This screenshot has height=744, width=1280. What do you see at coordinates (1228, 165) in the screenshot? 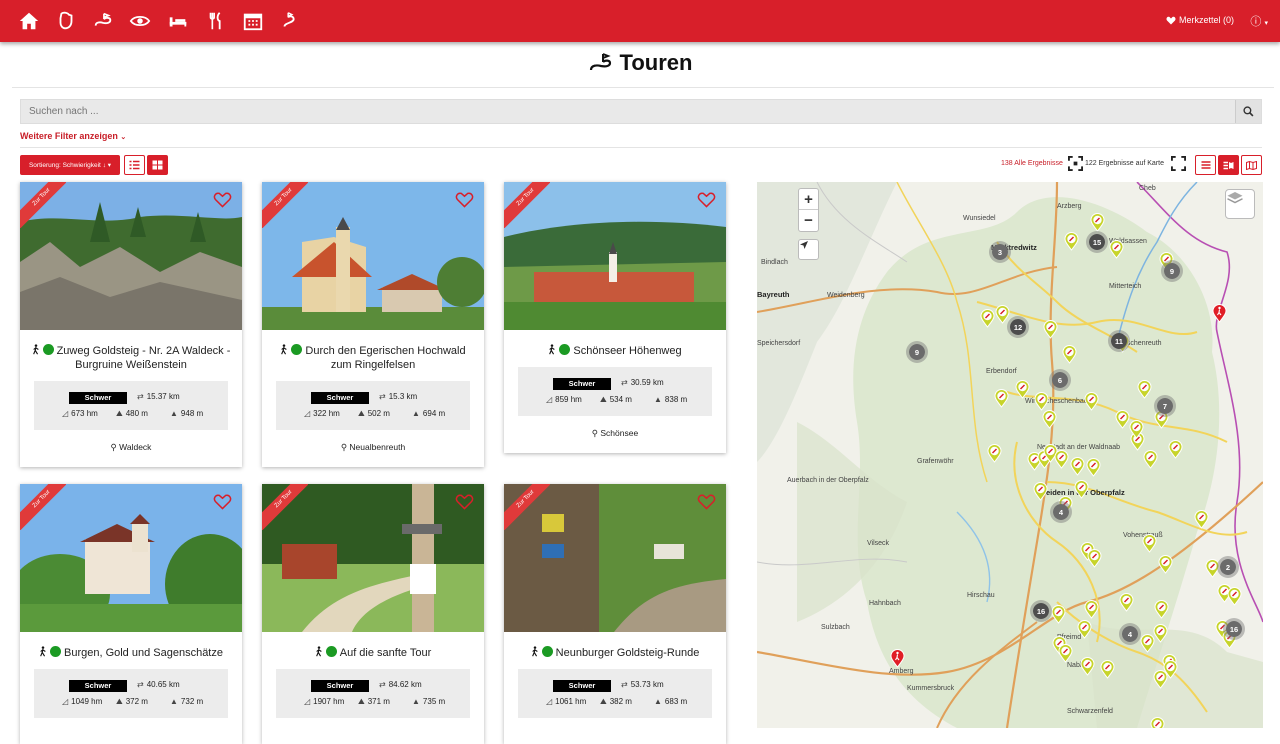
I see `list-map-button` at bounding box center [1228, 165].